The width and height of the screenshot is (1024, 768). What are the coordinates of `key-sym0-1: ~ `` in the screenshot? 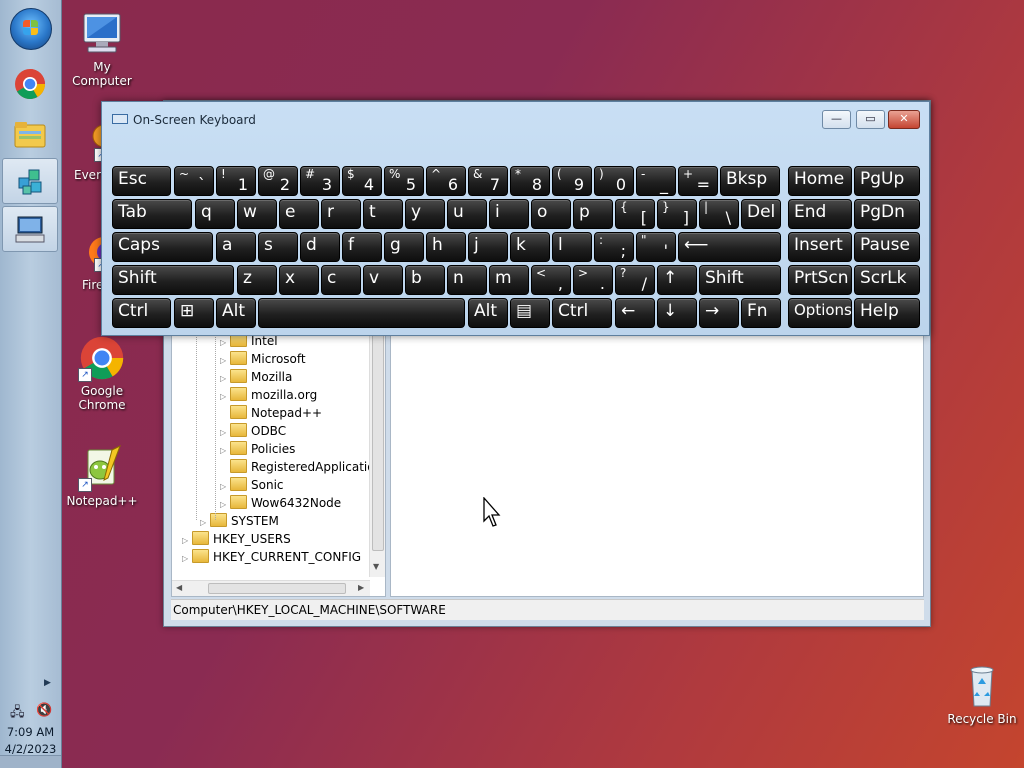 It's located at (194, 181).